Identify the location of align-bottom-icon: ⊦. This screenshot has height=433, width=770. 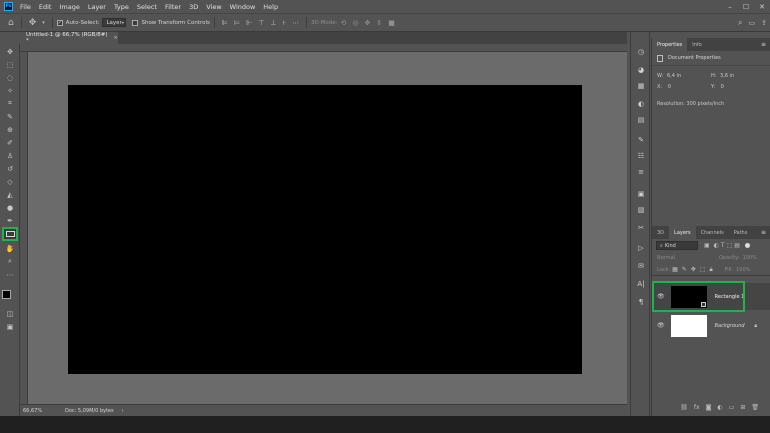
(284, 23).